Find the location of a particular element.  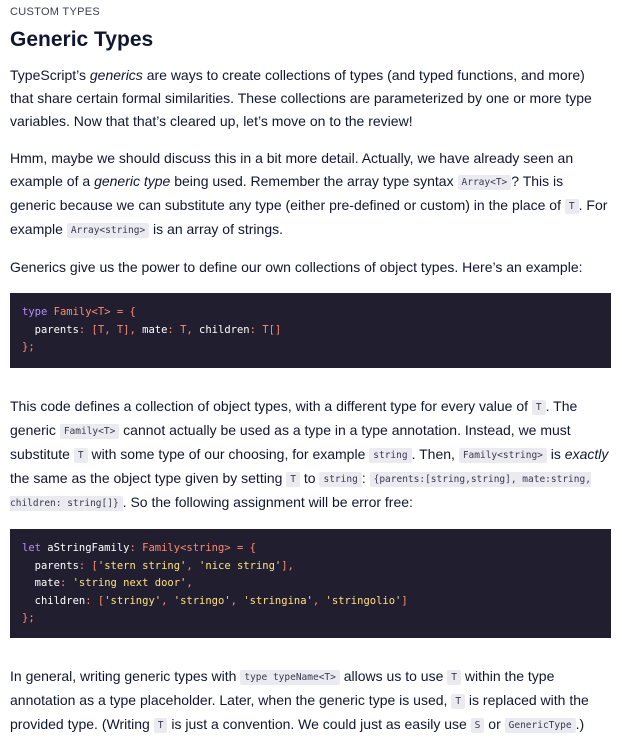

code-token: : [T, T], is located at coordinates (110, 329).